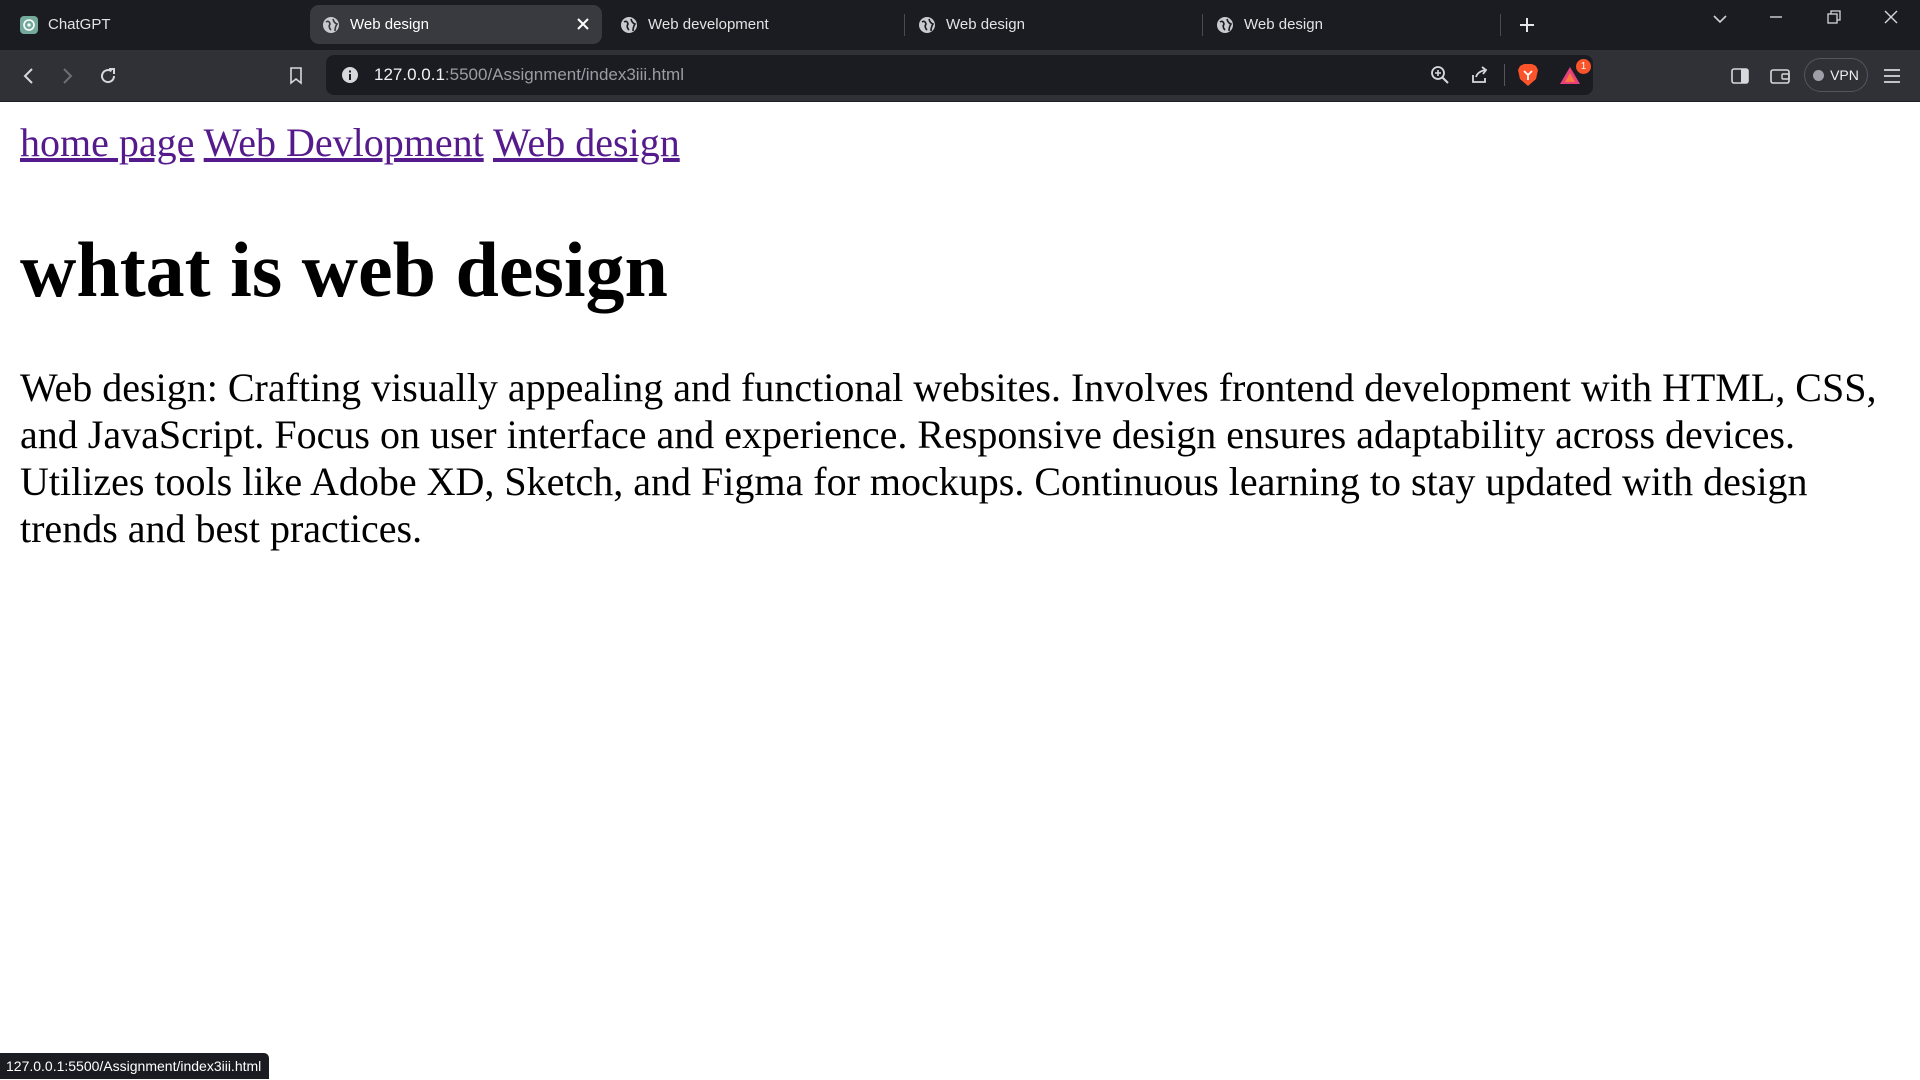 Image resolution: width=1920 pixels, height=1080 pixels. I want to click on tab-chatgpt: ChatGPT, so click(156, 24).